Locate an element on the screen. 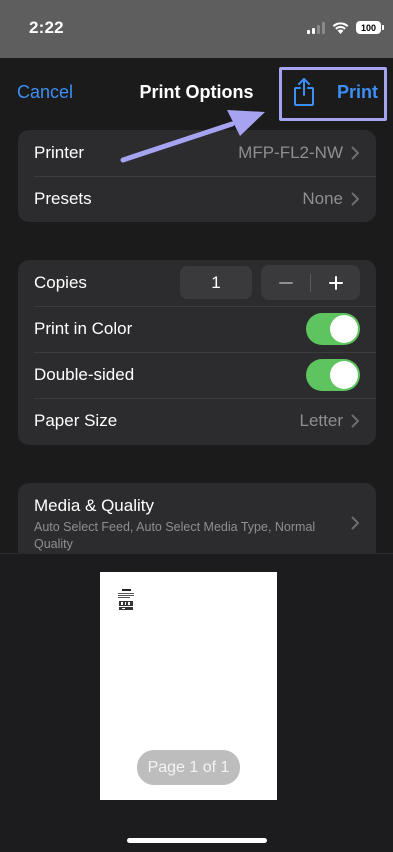  page-preview: Page 1 of 1 is located at coordinates (188, 686).